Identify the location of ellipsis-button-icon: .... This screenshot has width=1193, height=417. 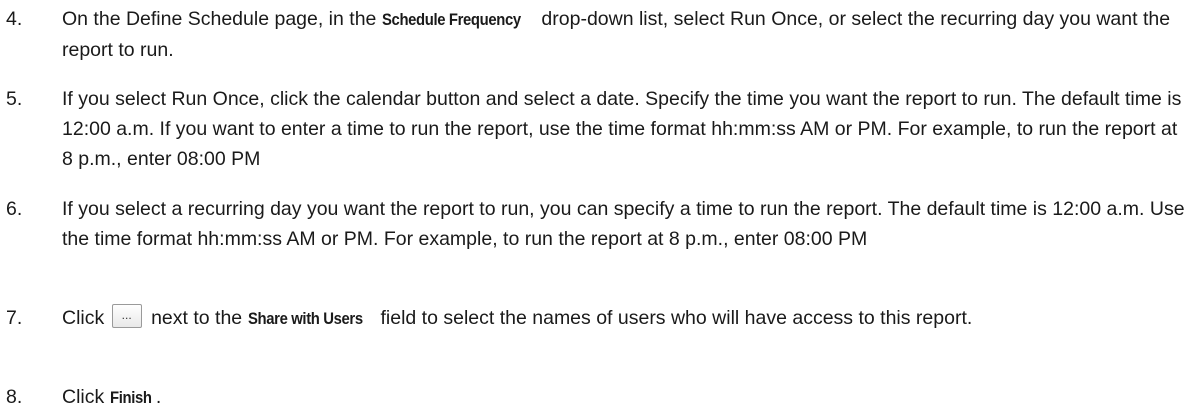
(126, 316).